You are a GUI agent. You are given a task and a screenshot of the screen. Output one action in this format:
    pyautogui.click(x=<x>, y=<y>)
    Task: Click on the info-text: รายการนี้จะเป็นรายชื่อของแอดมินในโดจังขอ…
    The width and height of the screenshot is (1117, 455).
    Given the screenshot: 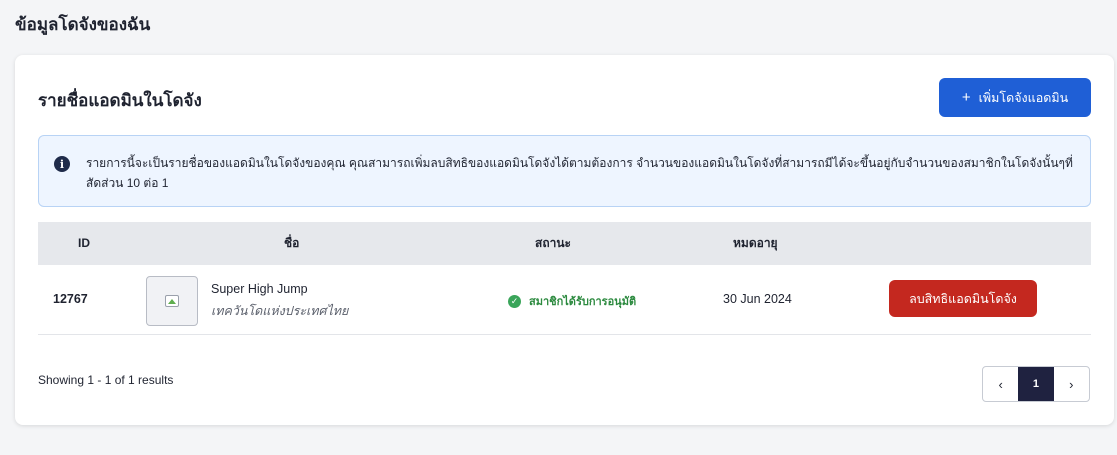 What is the action you would take?
    pyautogui.click(x=579, y=173)
    